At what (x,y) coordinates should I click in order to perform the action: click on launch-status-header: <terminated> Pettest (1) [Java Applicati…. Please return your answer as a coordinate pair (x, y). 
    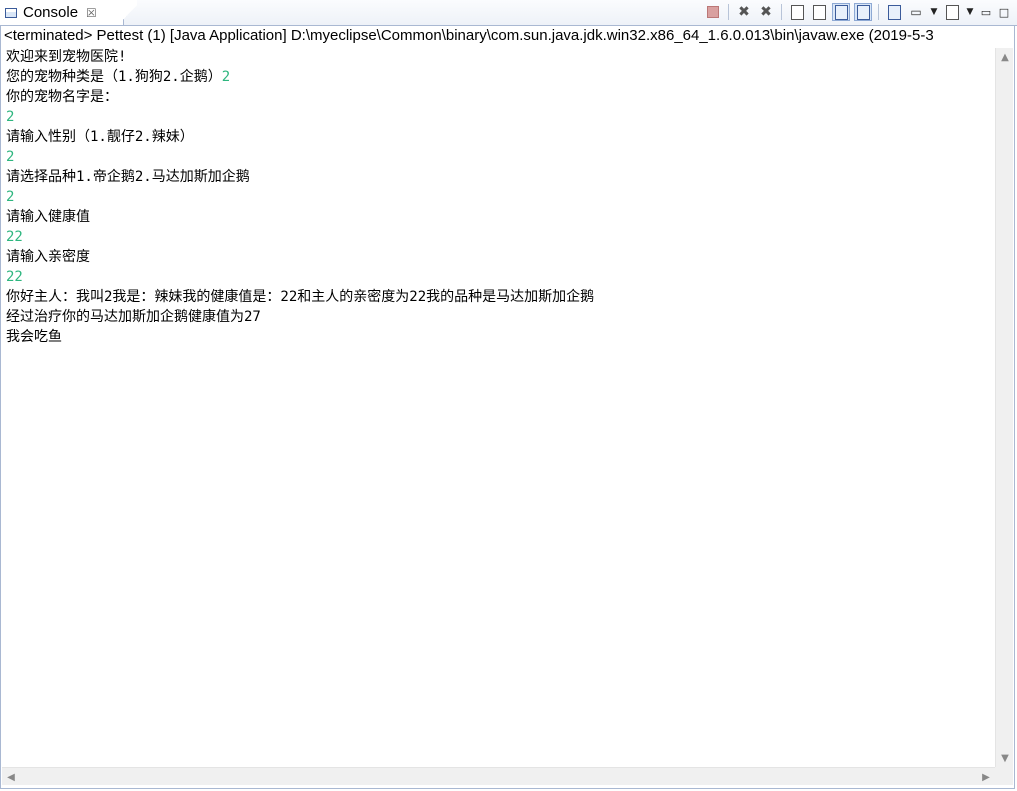
    Looking at the image, I should click on (469, 35).